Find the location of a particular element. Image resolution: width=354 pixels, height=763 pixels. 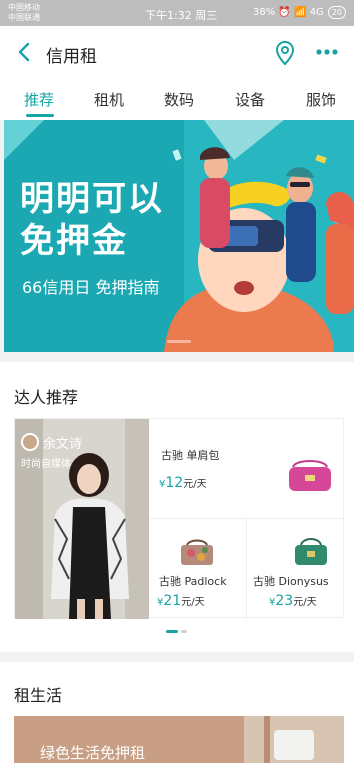

floral-bag-icon is located at coordinates (197, 552).